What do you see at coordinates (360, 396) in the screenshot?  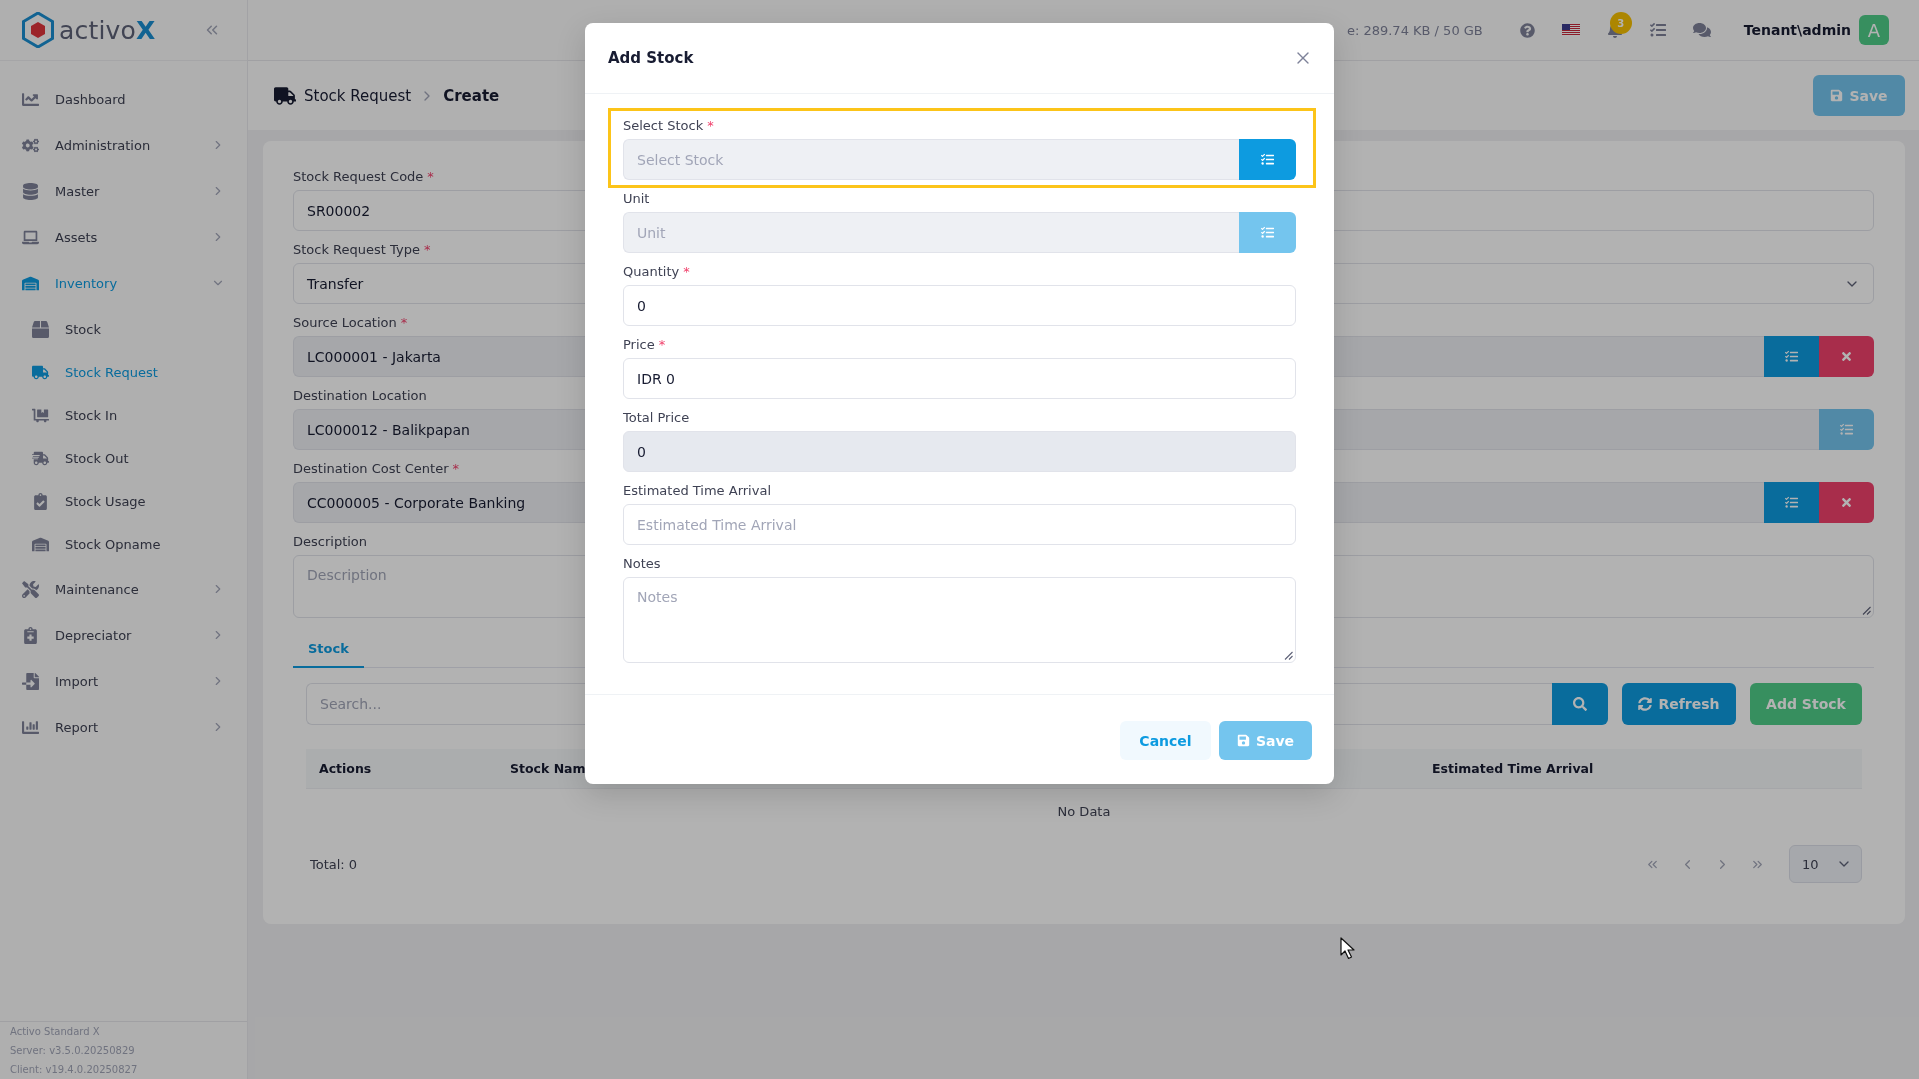 I see `field-label: Destination Location` at bounding box center [360, 396].